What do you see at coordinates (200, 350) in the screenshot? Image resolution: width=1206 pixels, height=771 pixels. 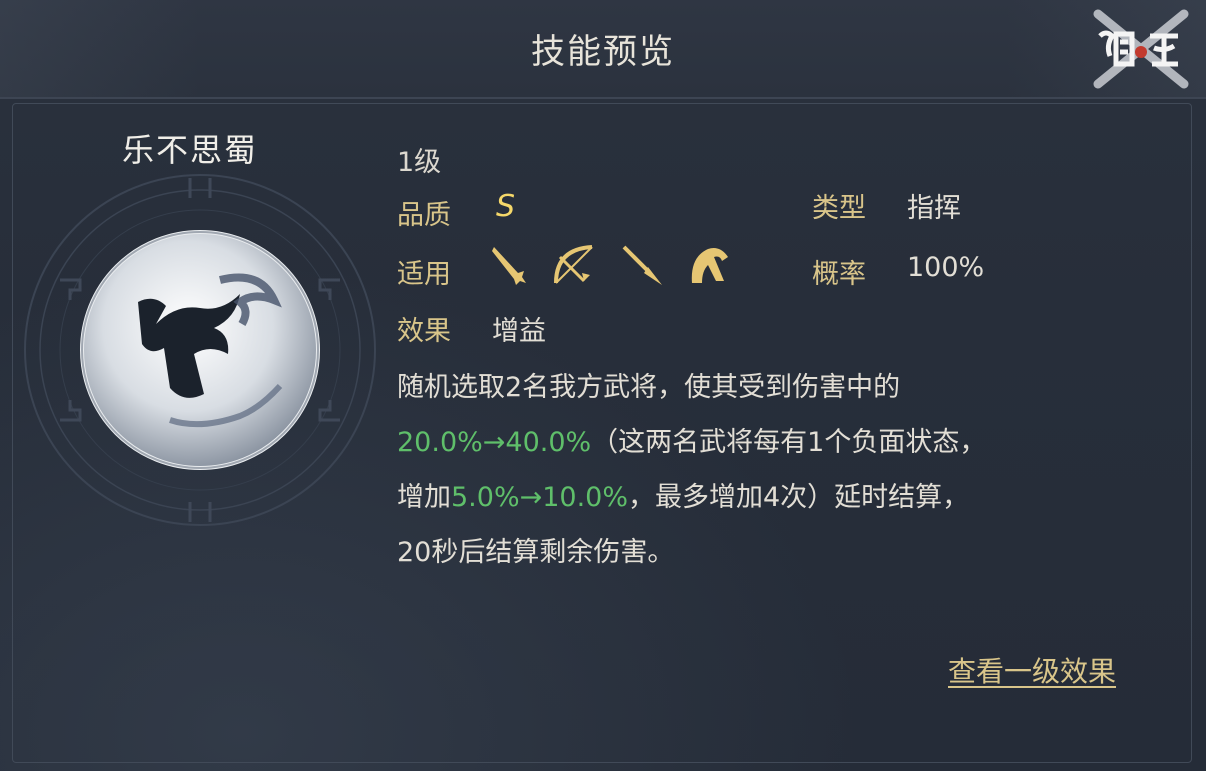 I see `skill-emblem` at bounding box center [200, 350].